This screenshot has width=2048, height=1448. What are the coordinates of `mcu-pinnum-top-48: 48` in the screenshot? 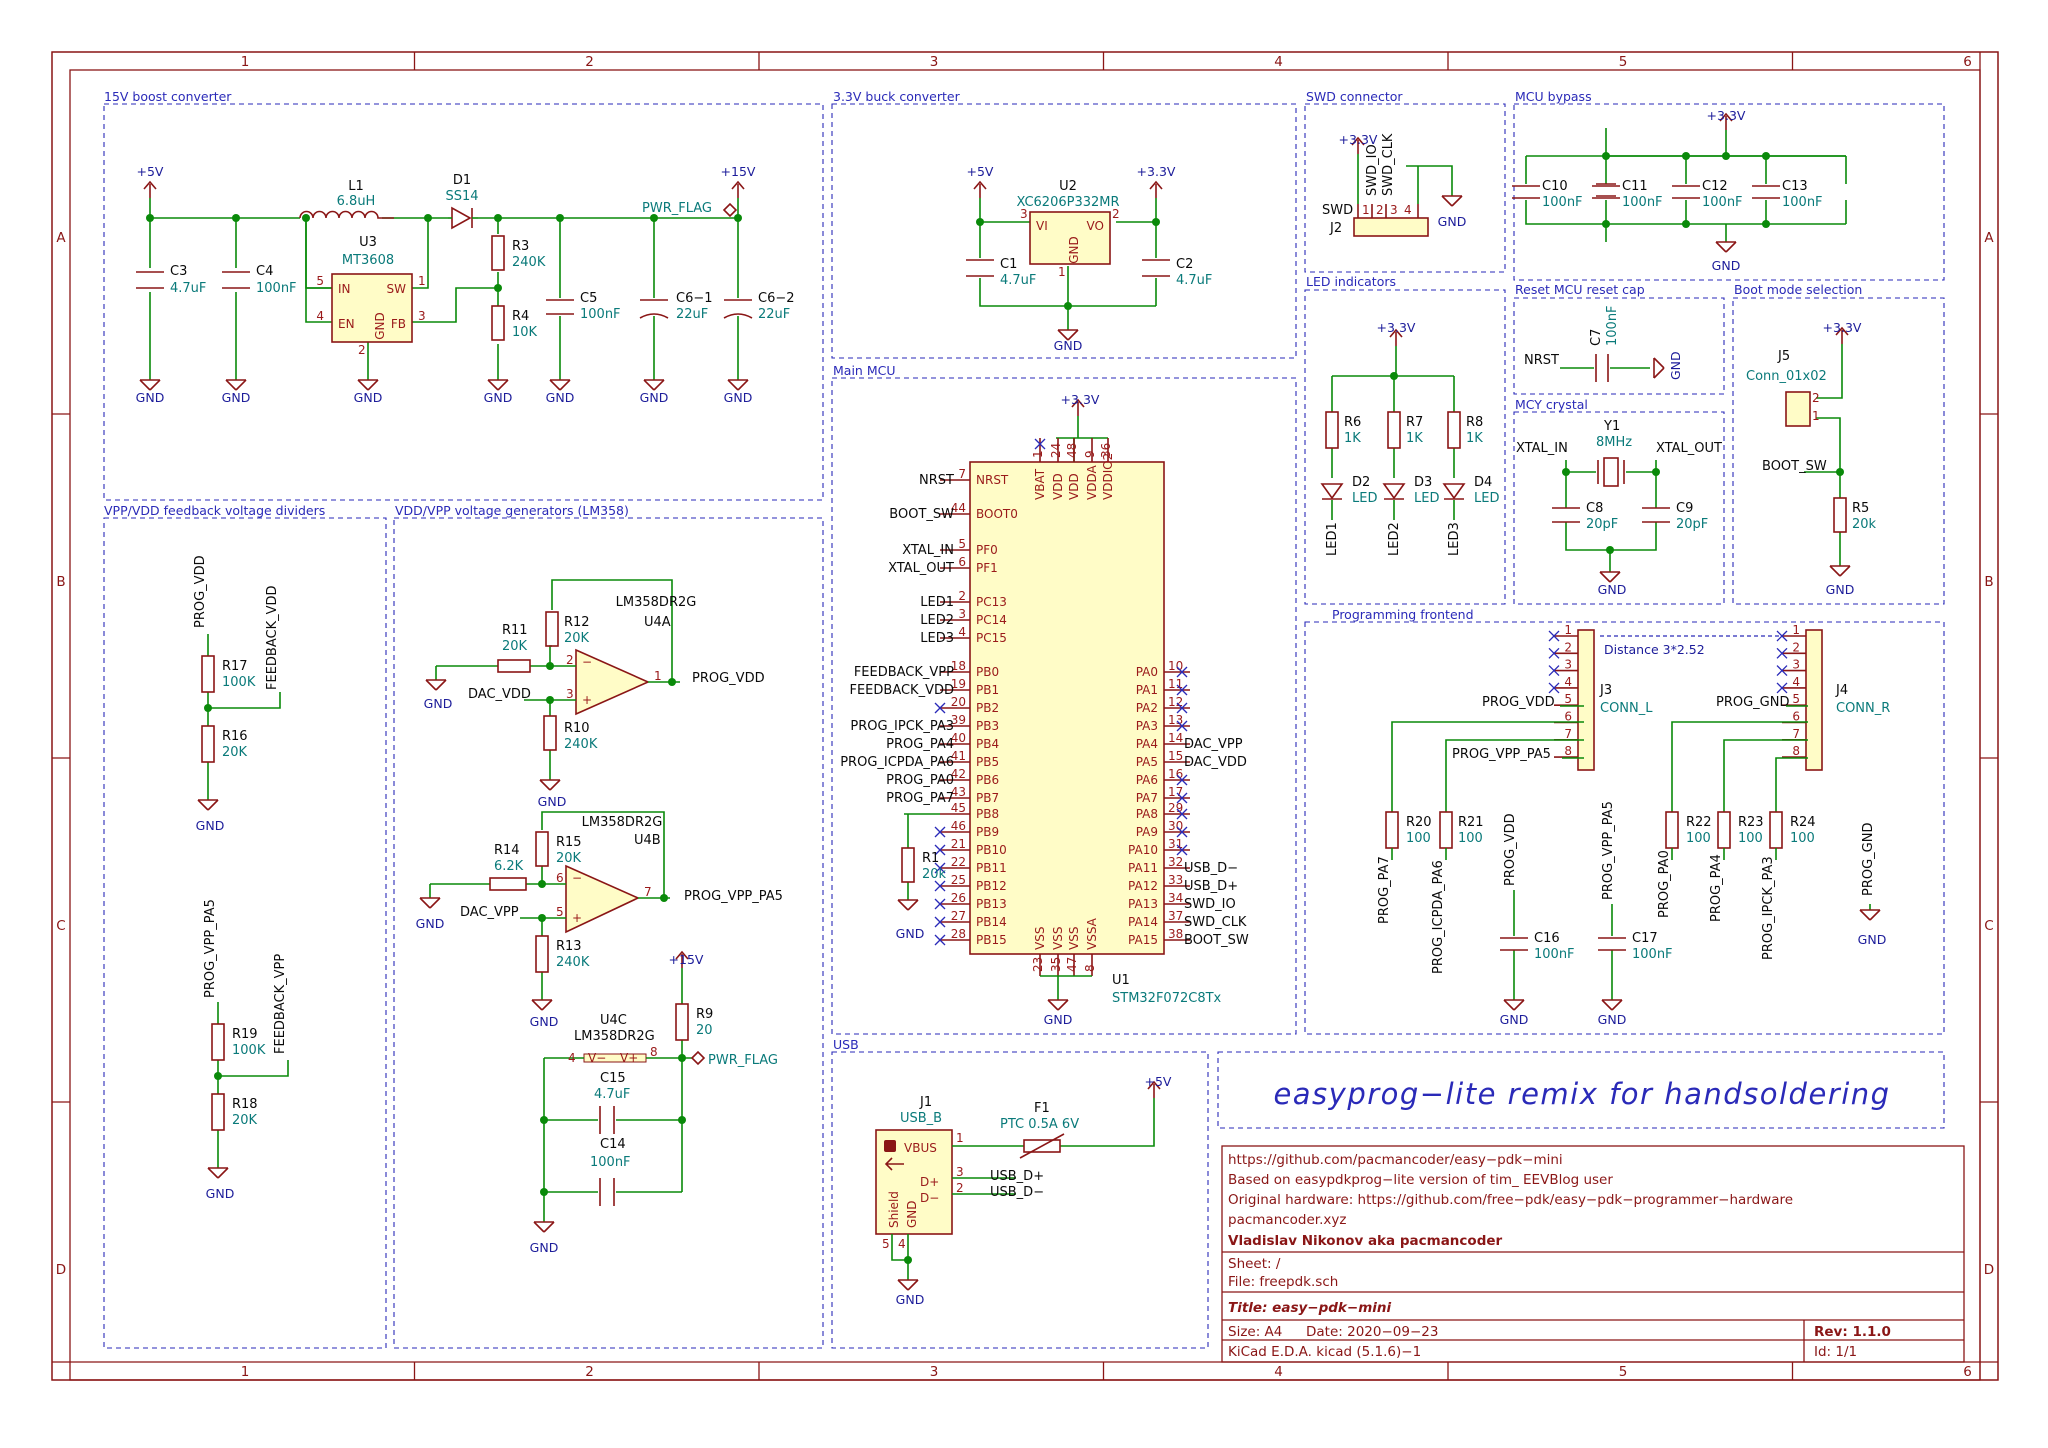 It's located at (1072, 450).